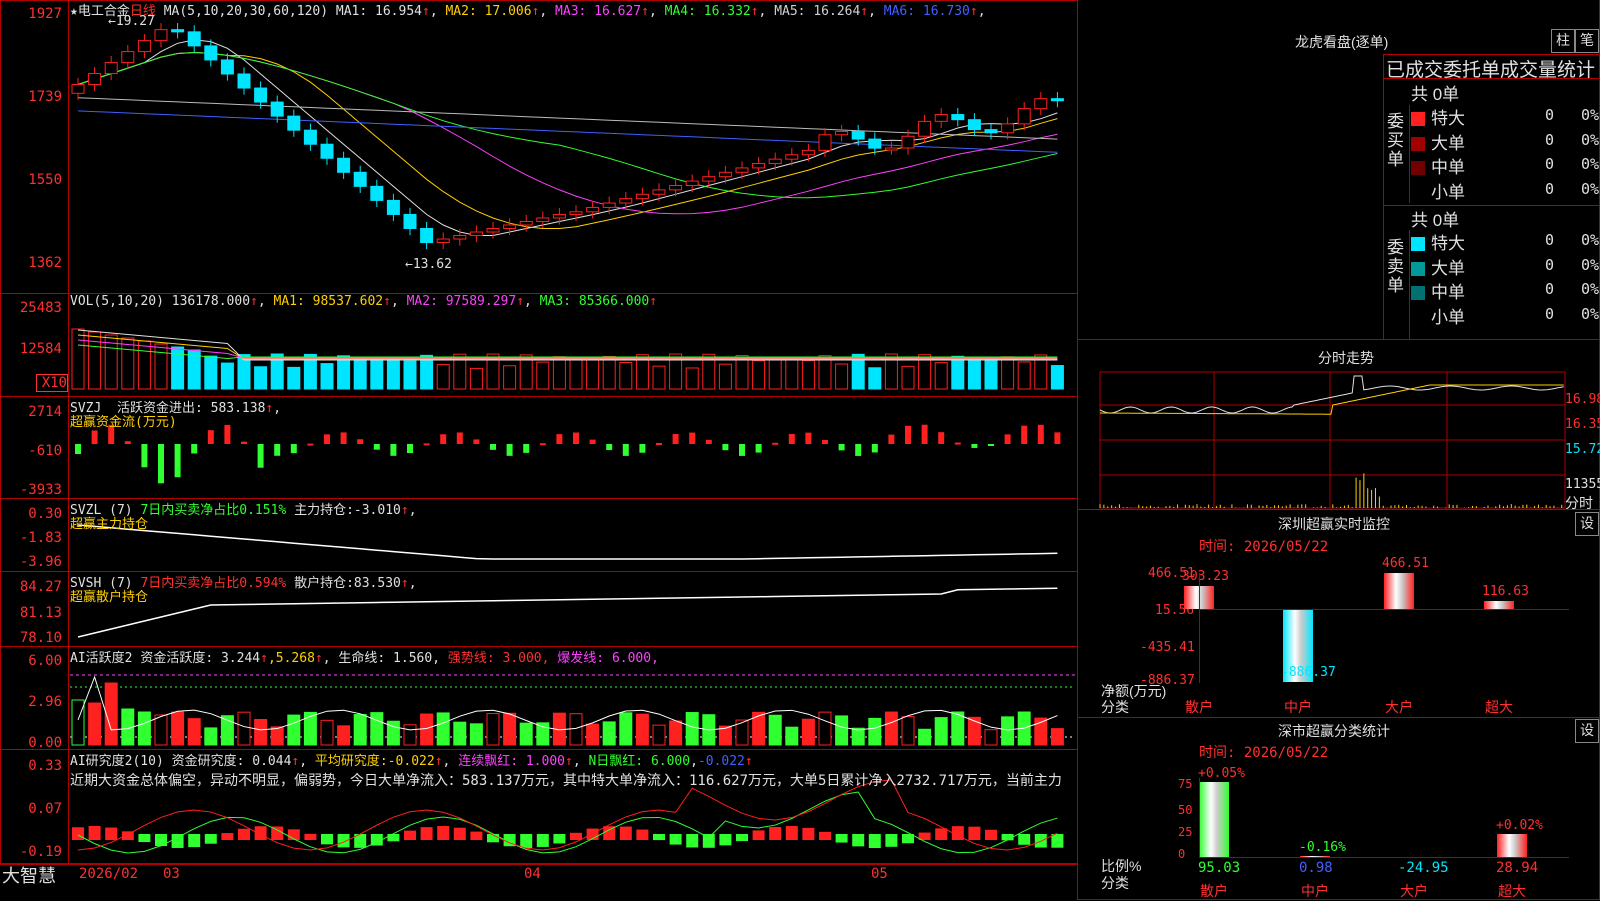 This screenshot has height=901, width=1600. I want to click on svzl-ytick-2: -3.96, so click(31, 562).